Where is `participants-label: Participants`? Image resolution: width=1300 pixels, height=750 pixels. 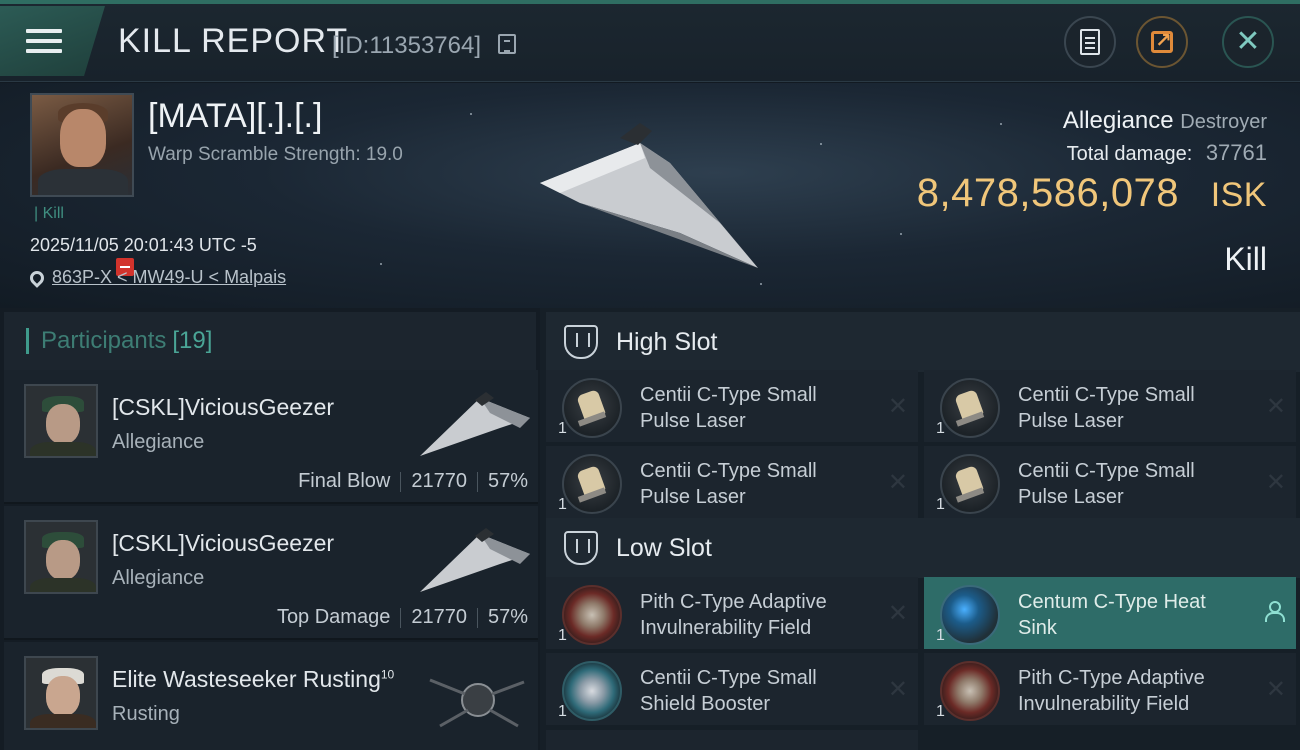 participants-label: Participants is located at coordinates (104, 340).